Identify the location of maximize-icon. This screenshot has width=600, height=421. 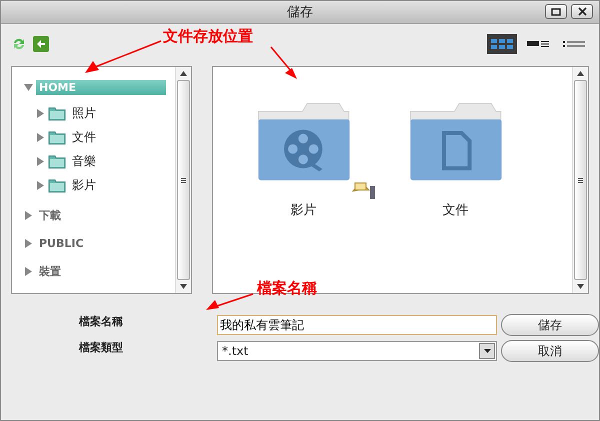
(556, 12).